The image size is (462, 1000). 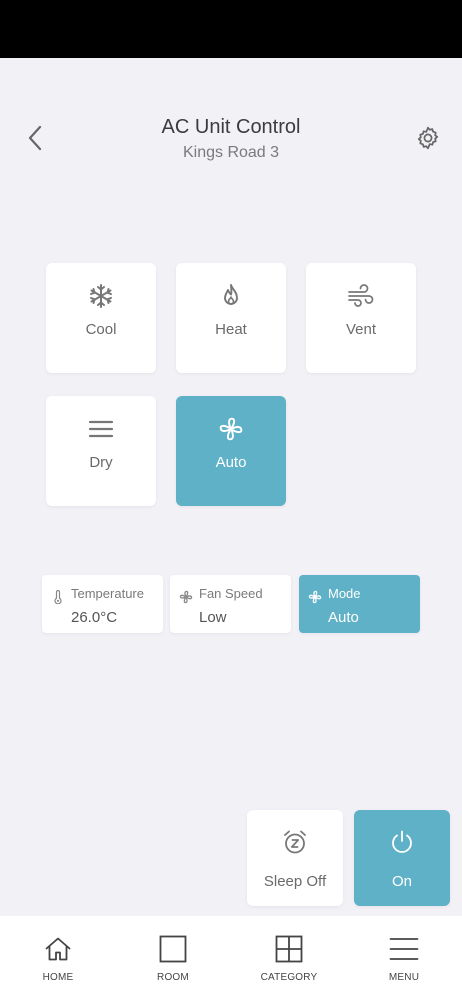 I want to click on mode-card: Mode Auto, so click(x=359, y=604).